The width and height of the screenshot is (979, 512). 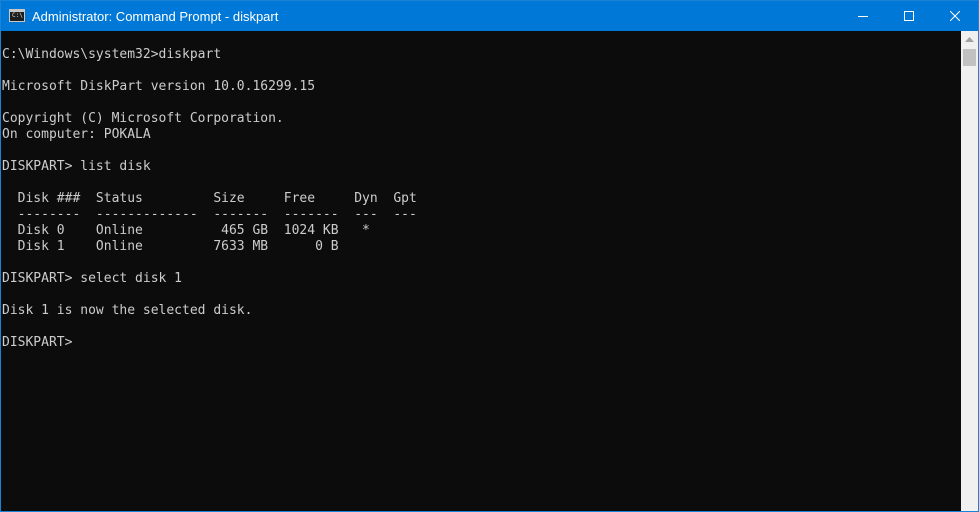 I want to click on maximize-icon, so click(x=909, y=16).